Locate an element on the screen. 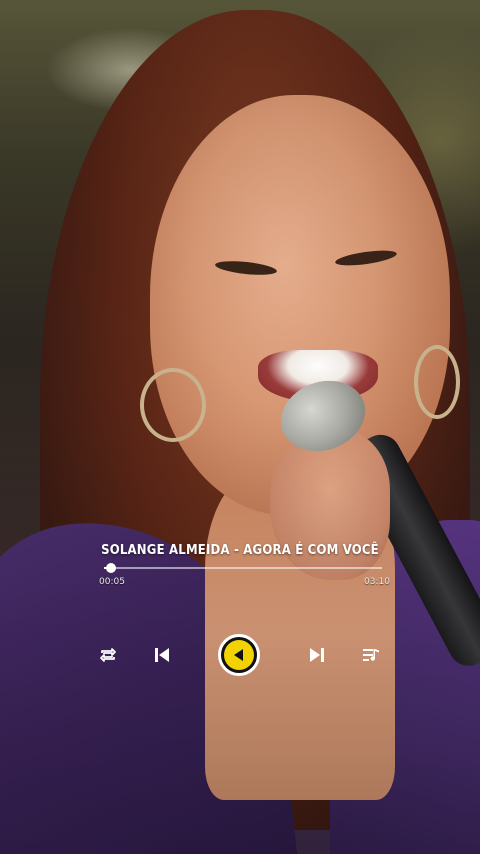 The height and width of the screenshot is (854, 480). playlist-icon is located at coordinates (371, 655).